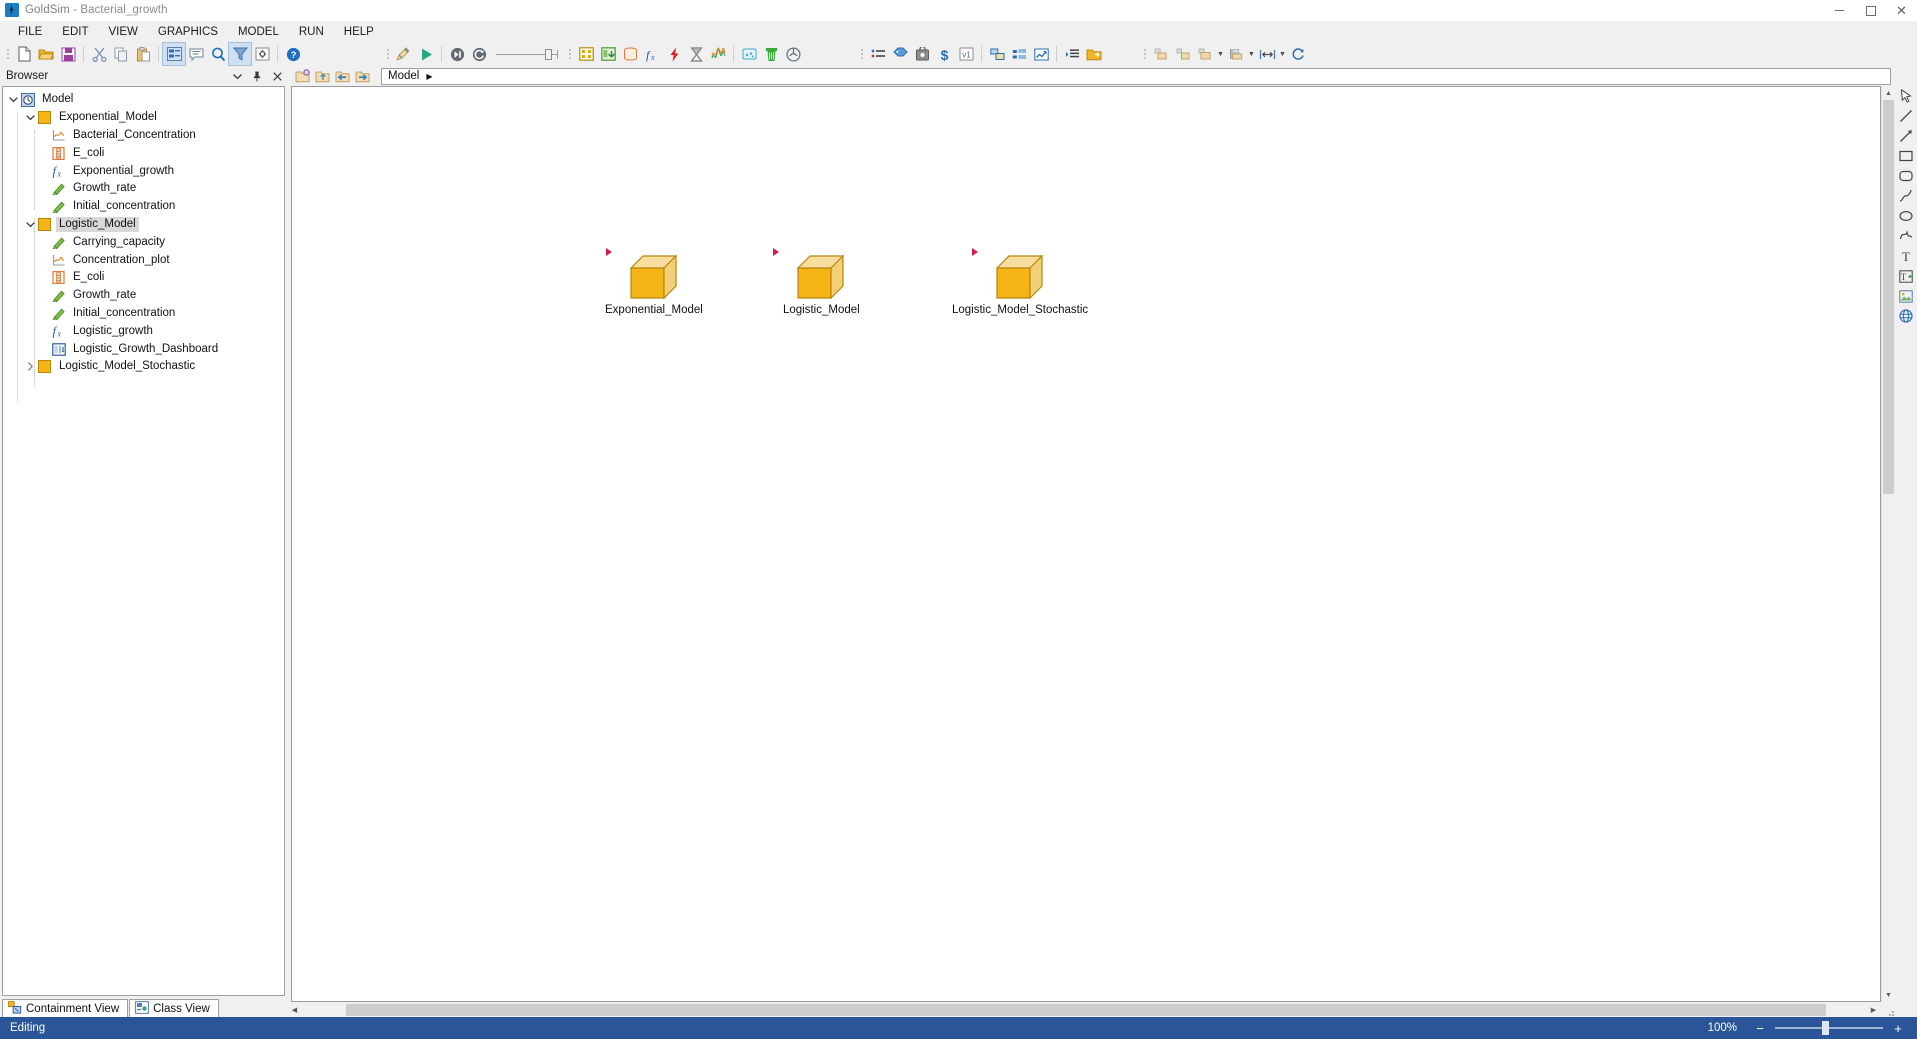  What do you see at coordinates (240, 54) in the screenshot?
I see `filter-funnel-icon` at bounding box center [240, 54].